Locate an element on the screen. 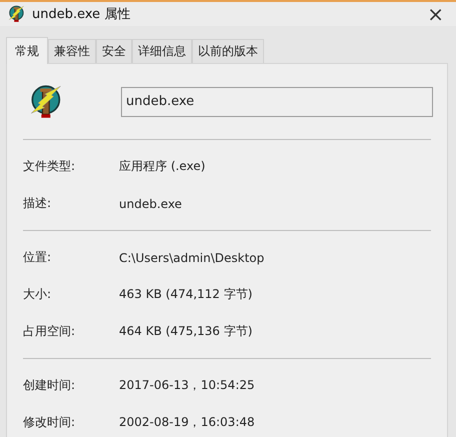 This screenshot has height=437, width=456. window-title: undeb.exe 属性 is located at coordinates (82, 14).